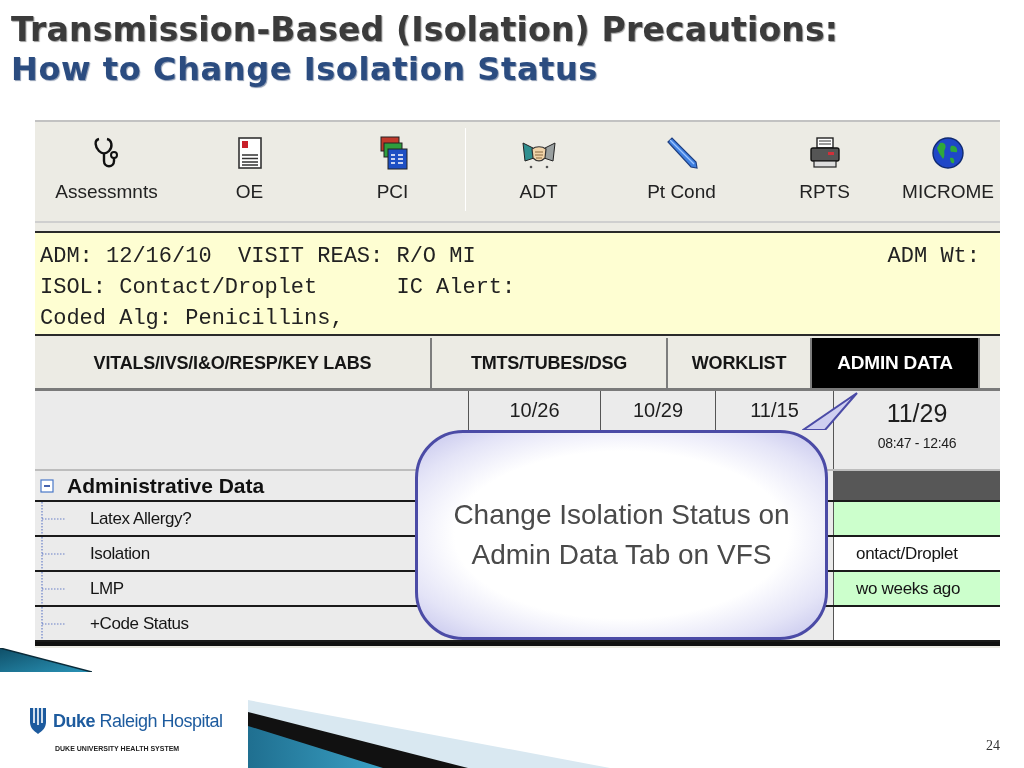  I want to click on table-cell: ontact/Droplet, so click(916, 553).